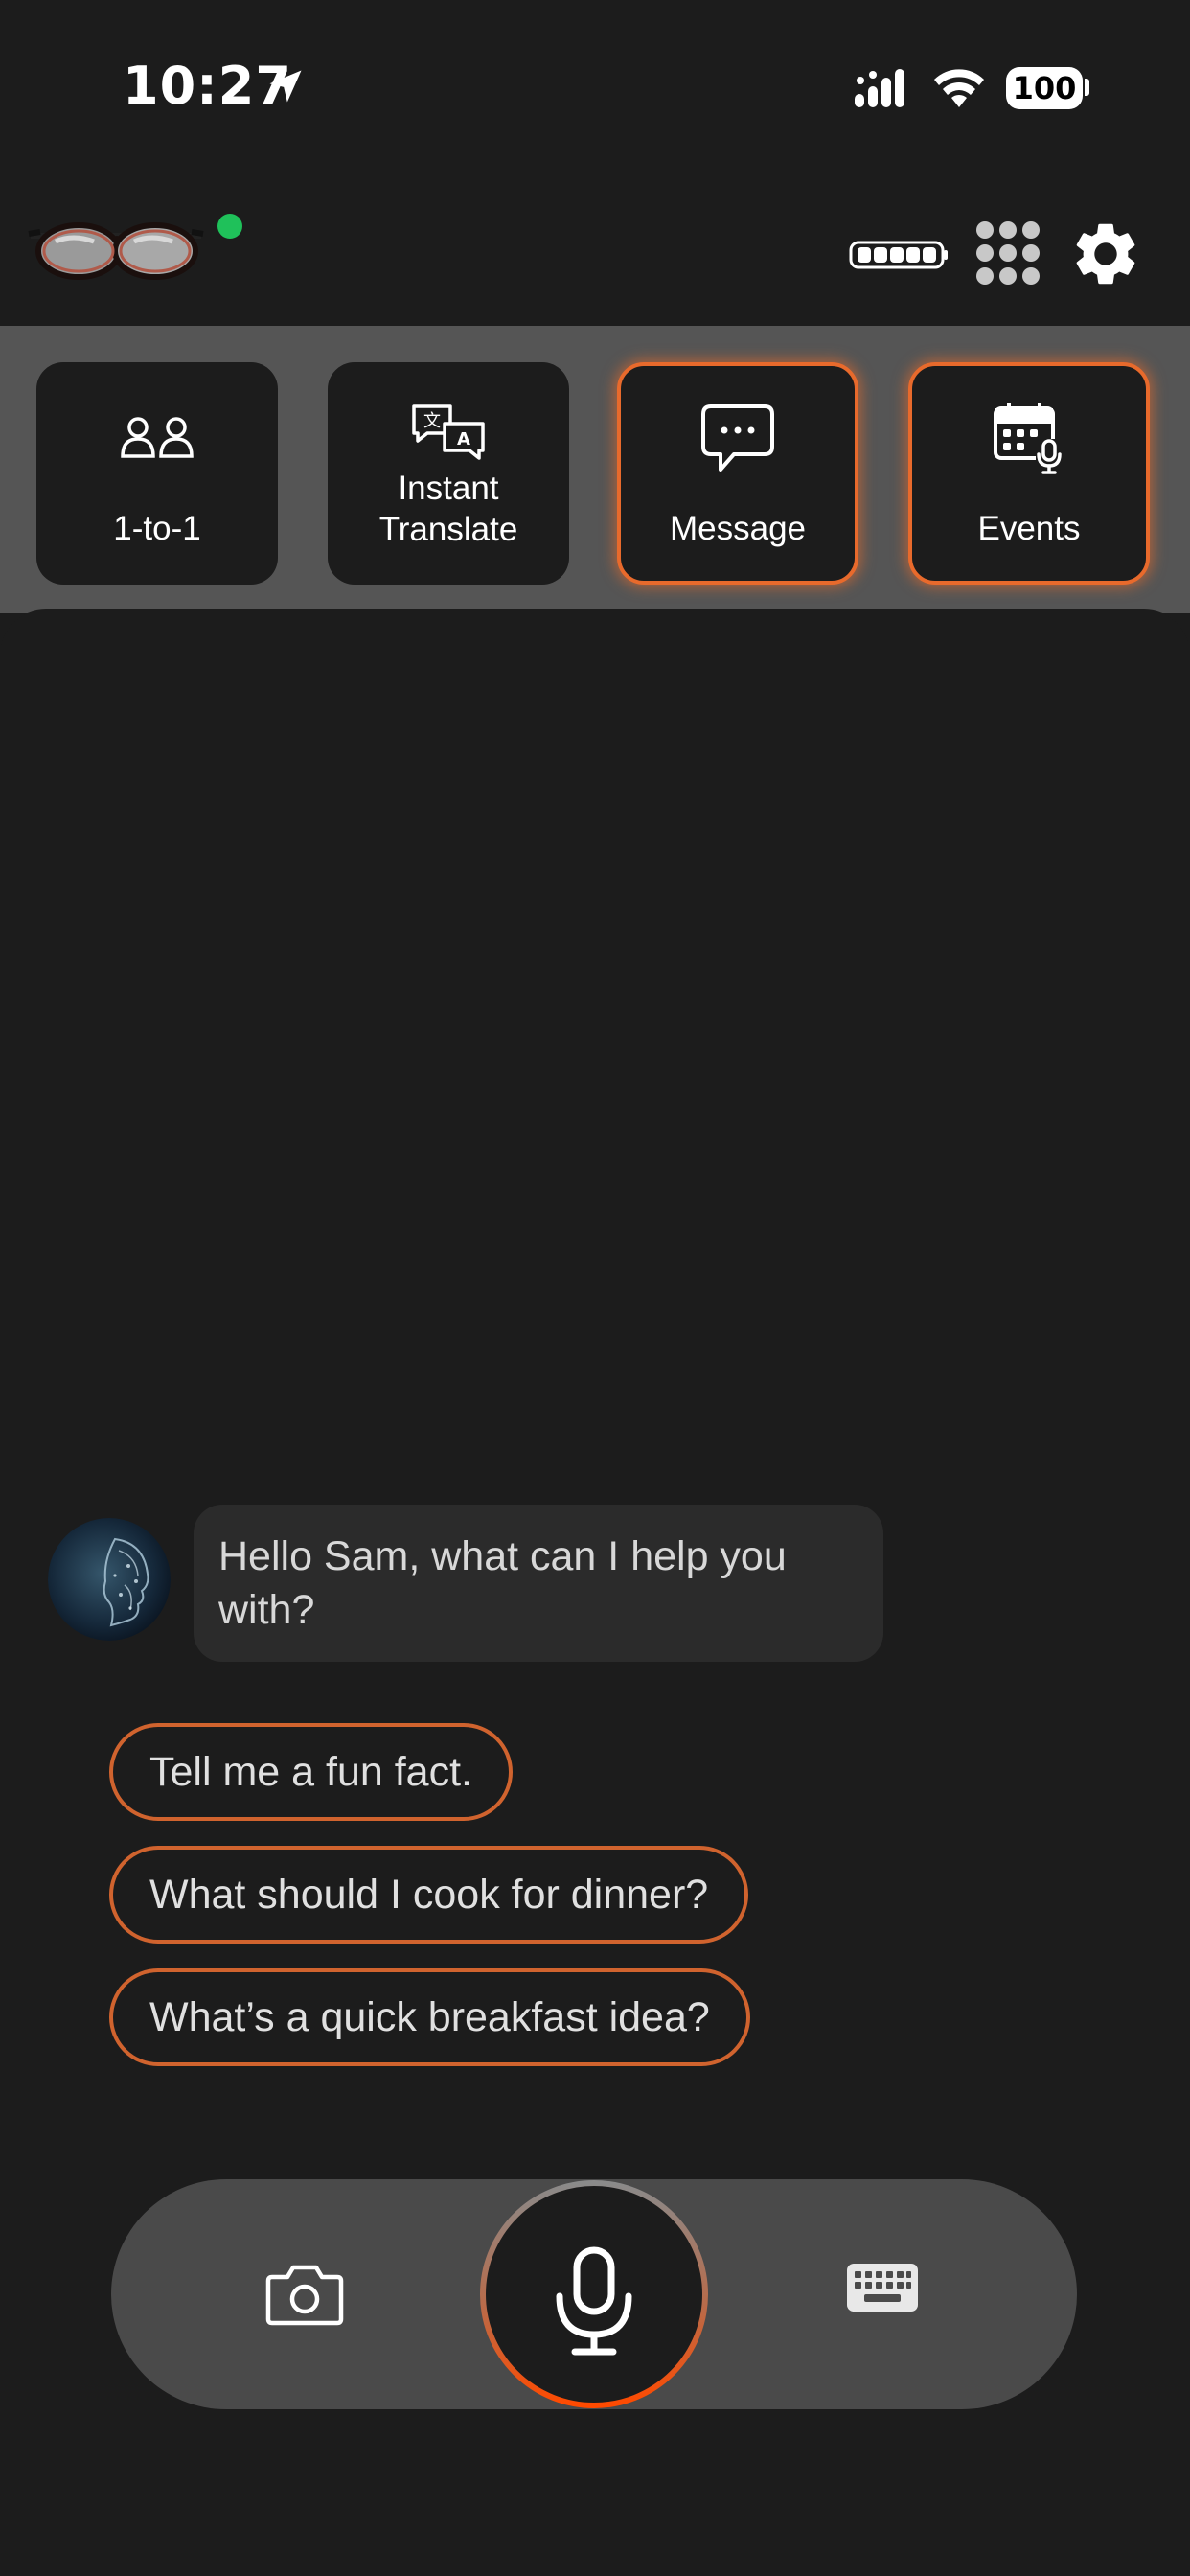  I want to click on mode-label-message: Message, so click(738, 528).